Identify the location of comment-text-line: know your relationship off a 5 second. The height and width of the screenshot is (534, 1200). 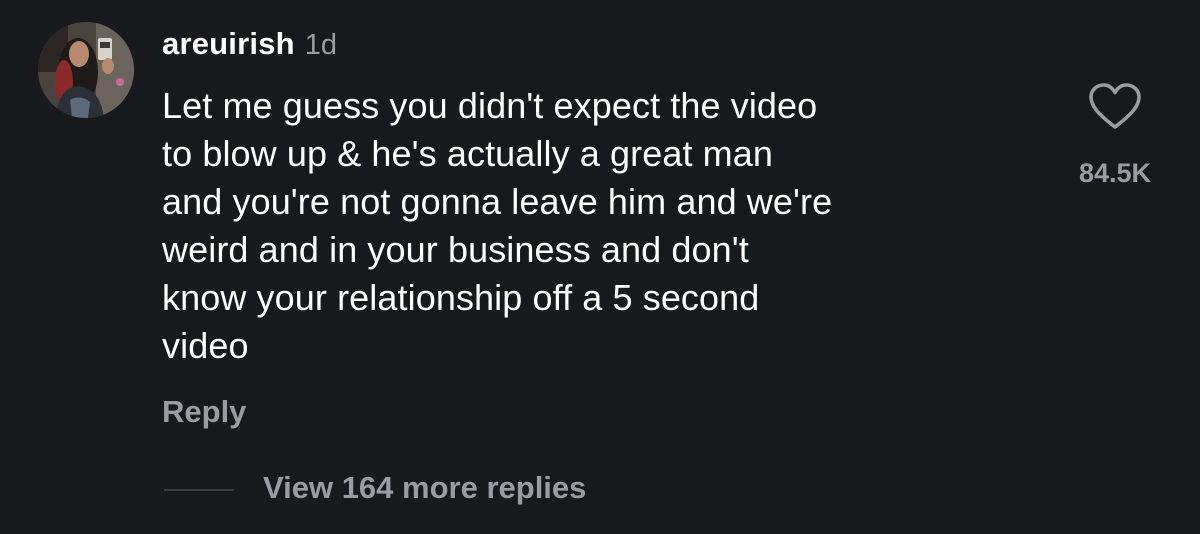
(461, 297).